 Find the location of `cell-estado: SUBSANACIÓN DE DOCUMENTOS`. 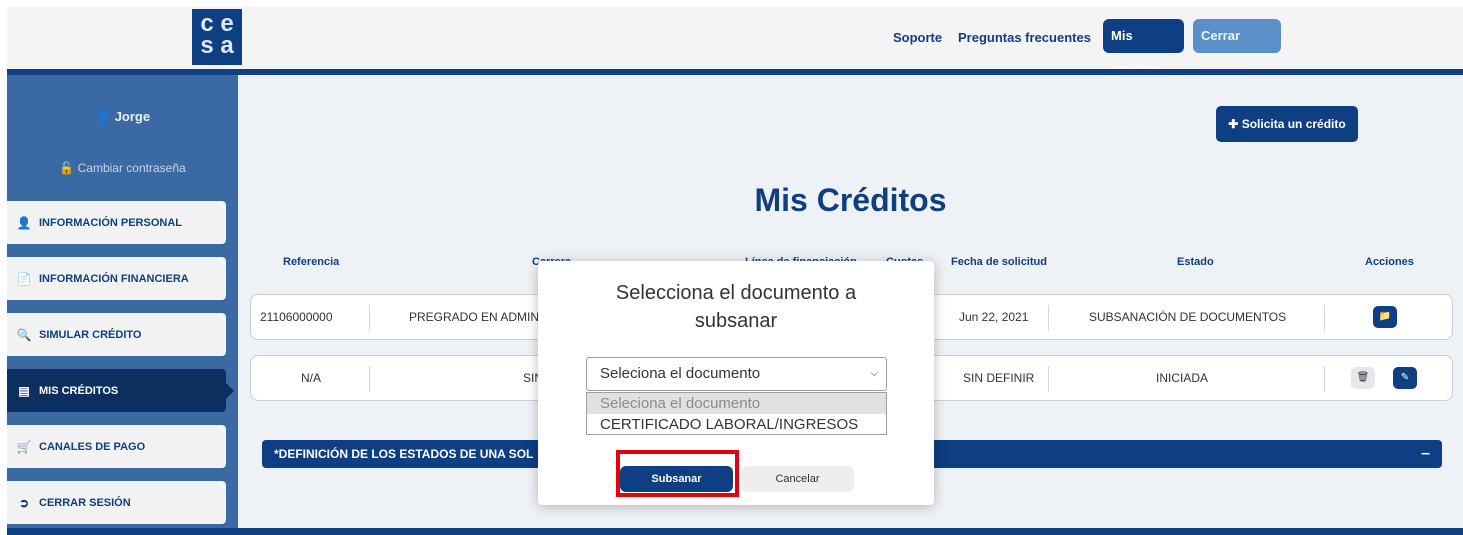

cell-estado: SUBSANACIÓN DE DOCUMENTOS is located at coordinates (1188, 317).